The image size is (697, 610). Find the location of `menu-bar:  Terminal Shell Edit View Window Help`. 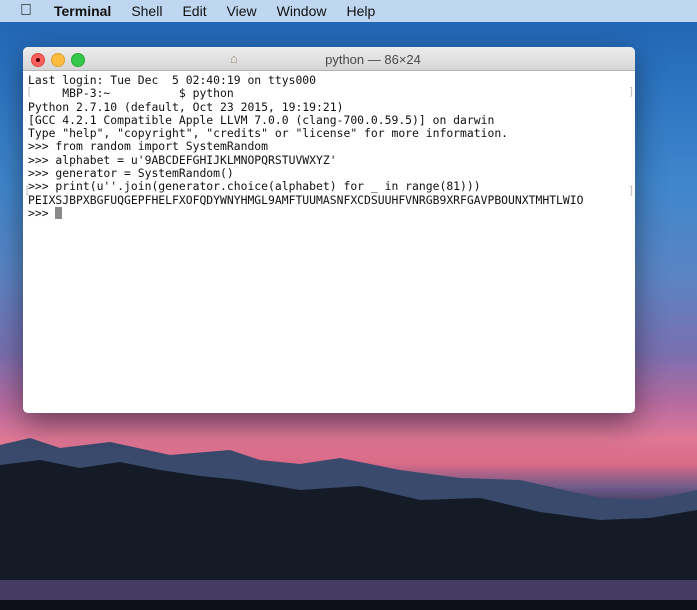

menu-bar:  Terminal Shell Edit View Window Help is located at coordinates (348, 11).